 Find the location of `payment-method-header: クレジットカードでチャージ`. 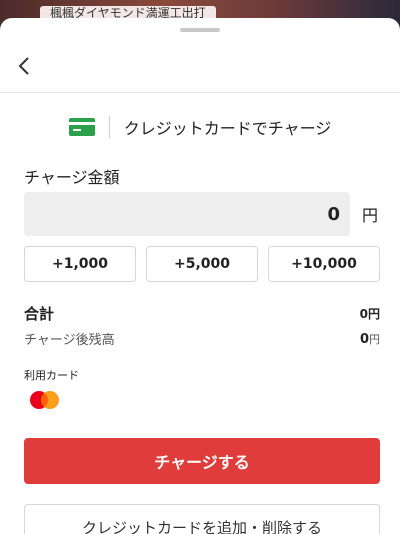

payment-method-header: クレジットカードでチャージ is located at coordinates (200, 127).